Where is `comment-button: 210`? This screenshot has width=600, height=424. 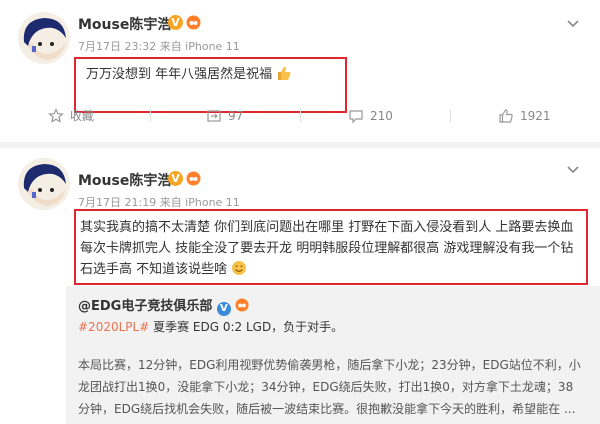 comment-button: 210 is located at coordinates (378, 116).